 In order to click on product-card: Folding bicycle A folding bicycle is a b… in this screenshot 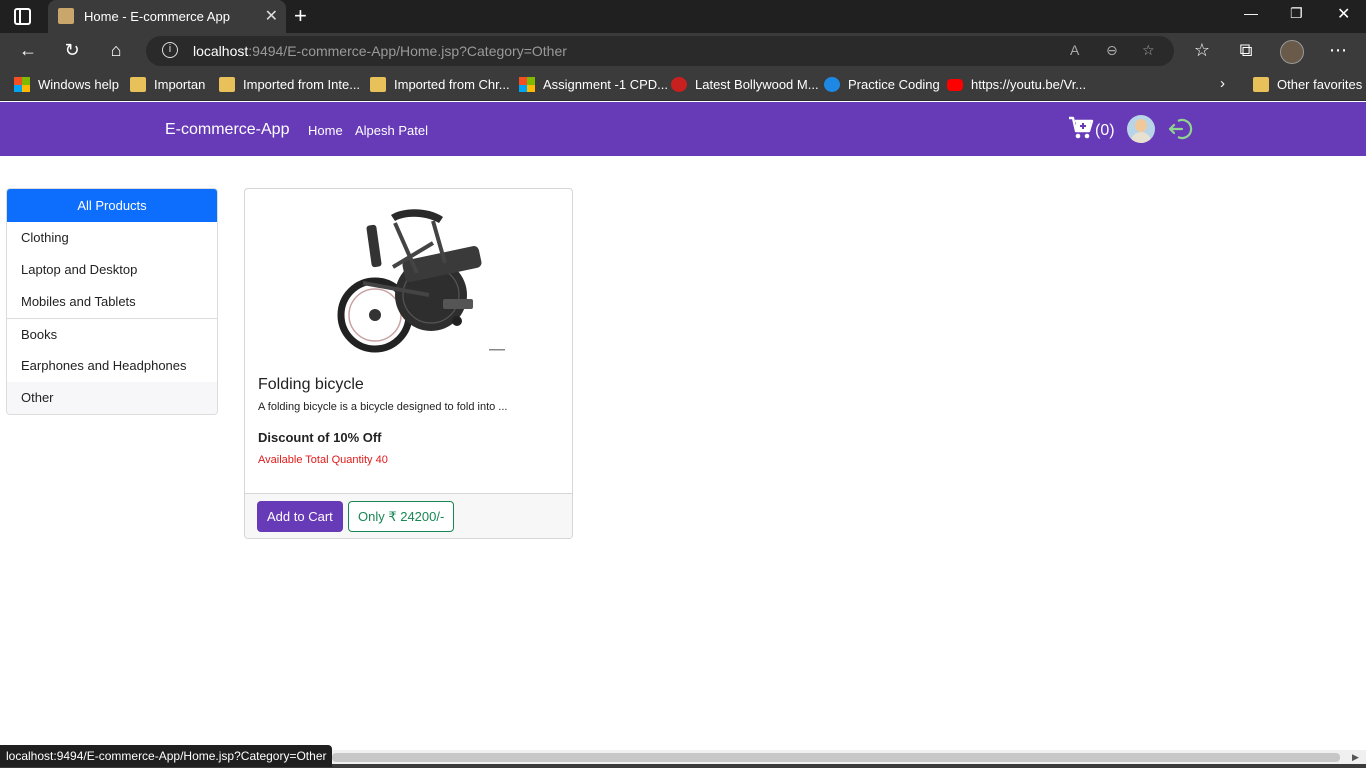, I will do `click(408, 363)`.